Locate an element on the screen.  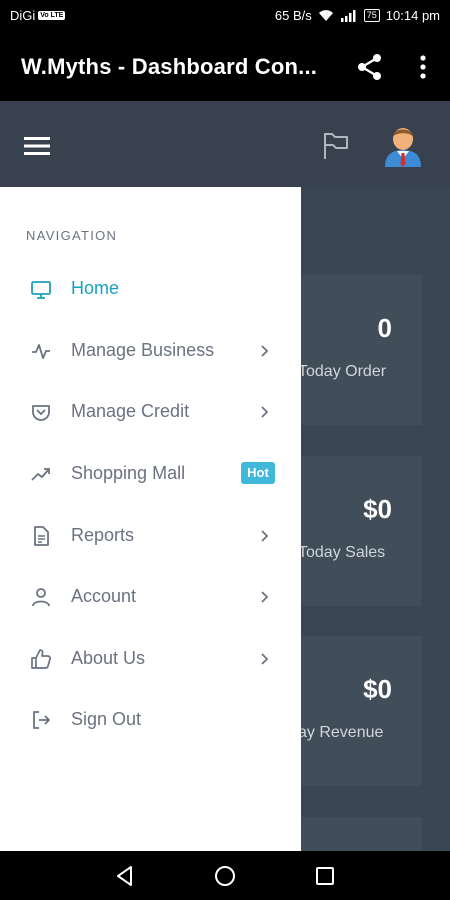
avatar is located at coordinates (403, 145).